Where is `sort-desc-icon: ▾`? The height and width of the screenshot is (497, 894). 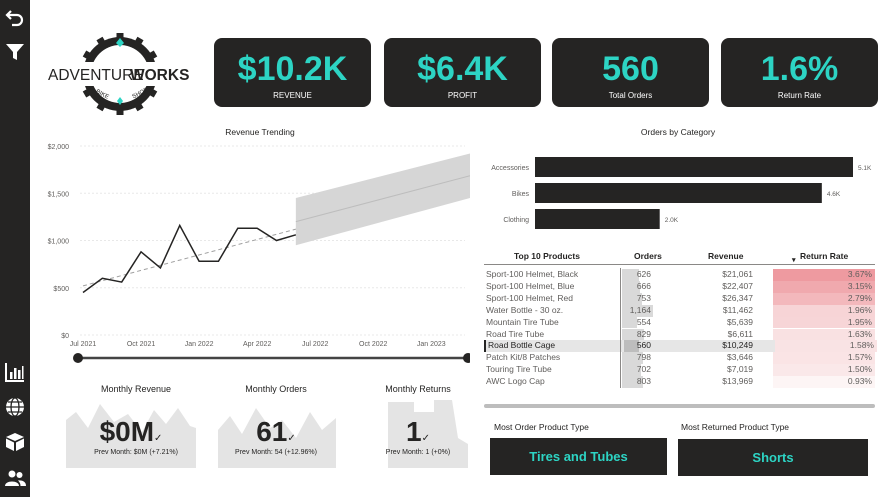 sort-desc-icon: ▾ is located at coordinates (794, 260).